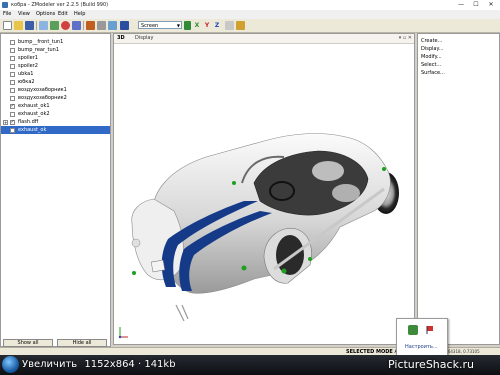 The height and width of the screenshot is (375, 500). What do you see at coordinates (413, 330) in the screenshot?
I see `network-icon` at bounding box center [413, 330].